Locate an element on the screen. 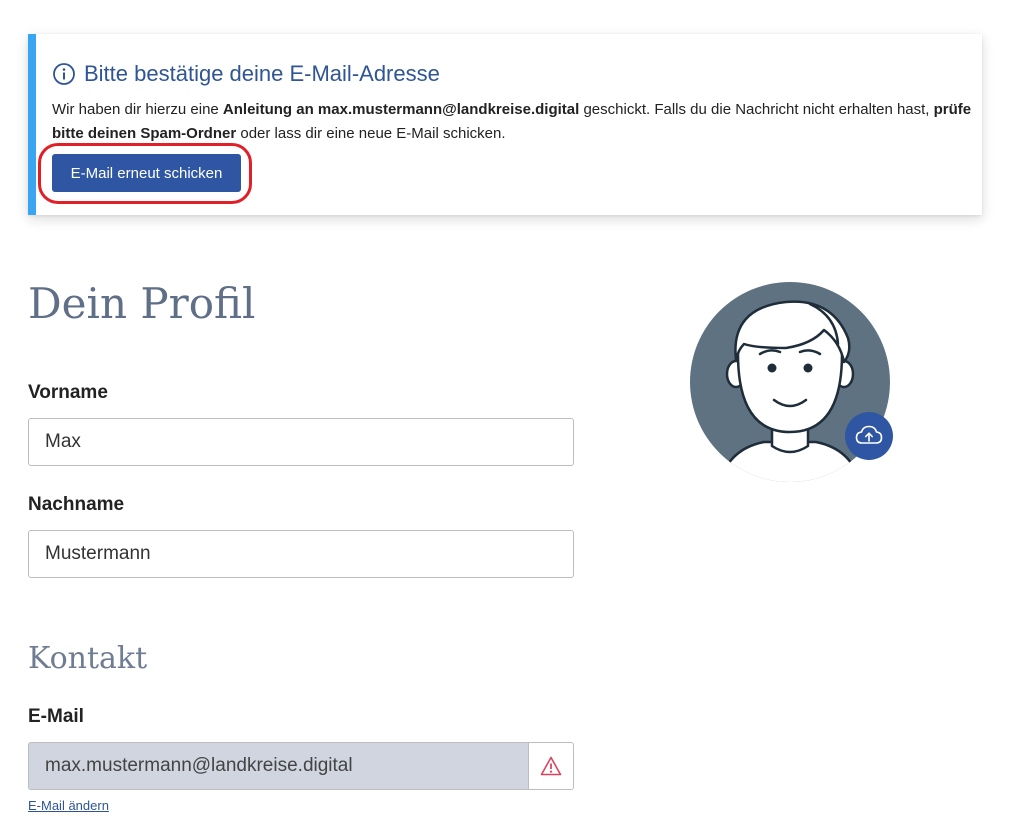 This screenshot has height=837, width=1030. alert-text-part-1: Wir haben dir hierzu eine is located at coordinates (137, 109).